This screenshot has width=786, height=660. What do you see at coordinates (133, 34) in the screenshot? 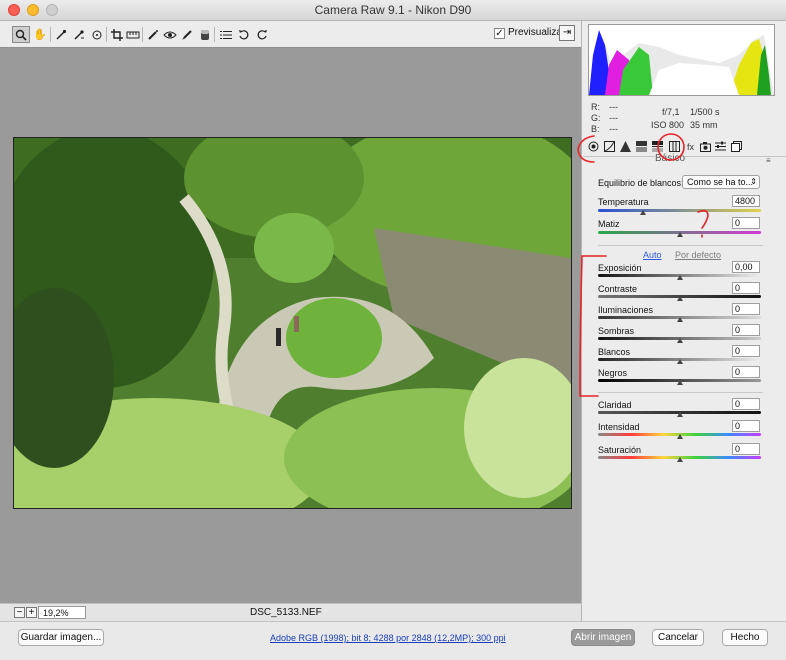
I see `straighten-tool-icon` at bounding box center [133, 34].